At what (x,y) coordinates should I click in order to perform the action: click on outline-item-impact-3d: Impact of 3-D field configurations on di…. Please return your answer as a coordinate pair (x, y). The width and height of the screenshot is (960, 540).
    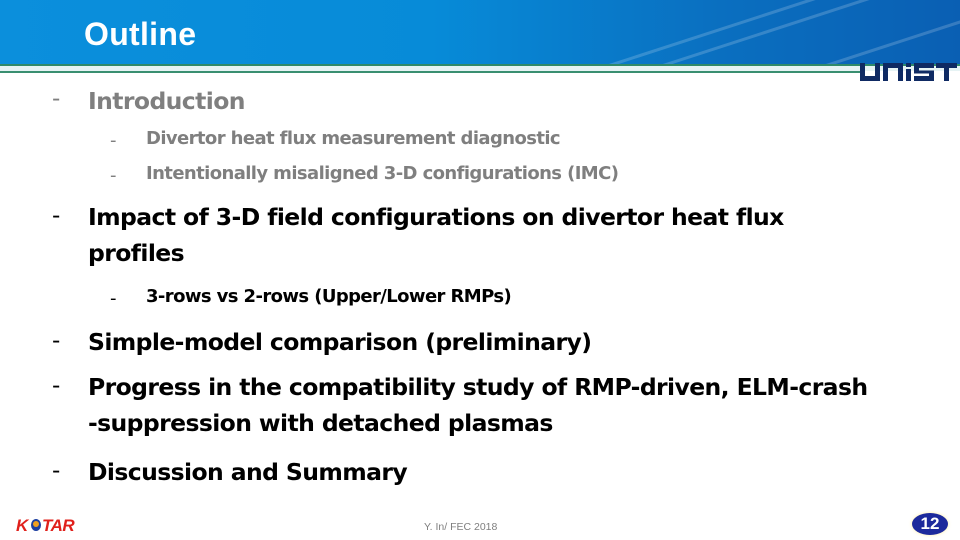
    Looking at the image, I should click on (436, 235).